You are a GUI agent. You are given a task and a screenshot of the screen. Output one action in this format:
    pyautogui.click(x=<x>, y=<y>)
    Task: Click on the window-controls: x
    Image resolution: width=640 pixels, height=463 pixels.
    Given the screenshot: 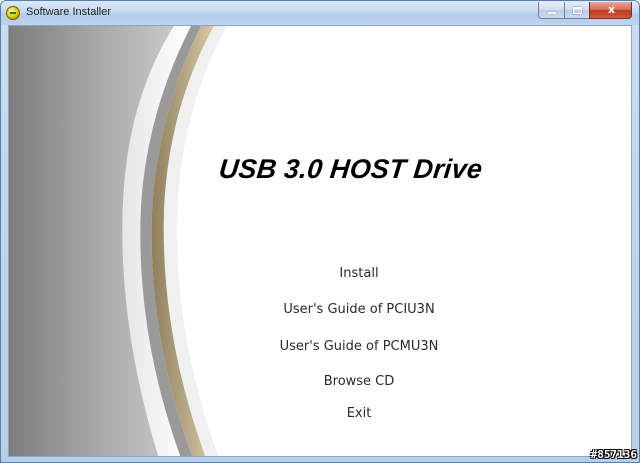 What is the action you would take?
    pyautogui.click(x=585, y=10)
    